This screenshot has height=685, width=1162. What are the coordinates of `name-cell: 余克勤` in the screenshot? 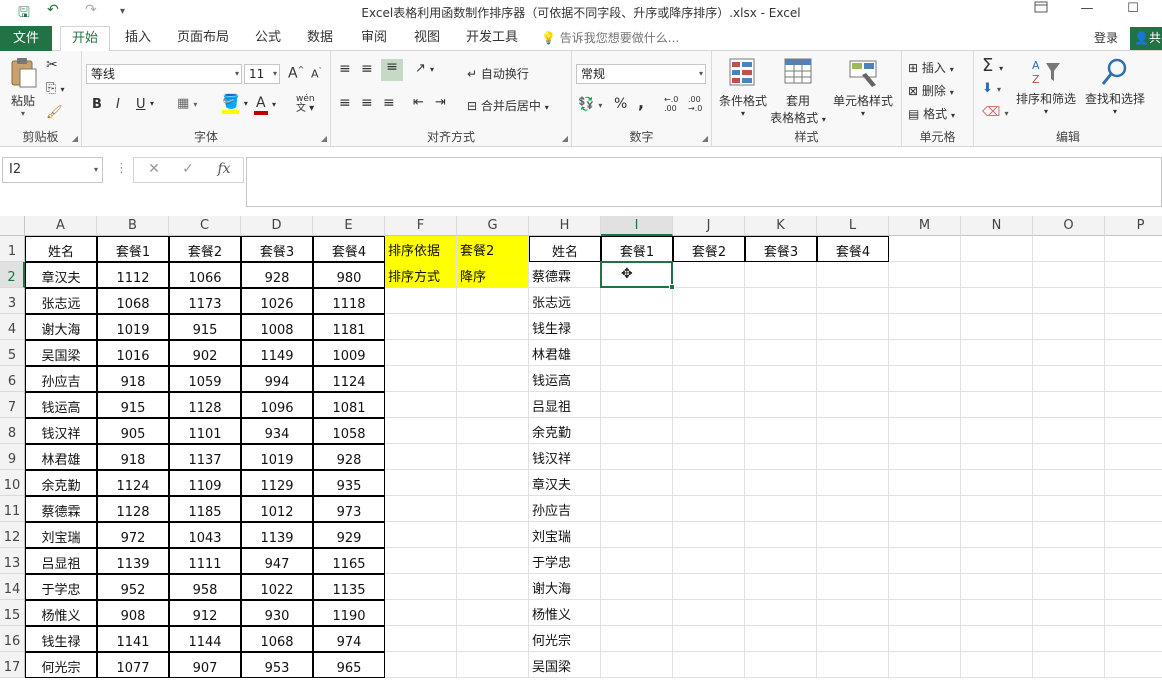 It's located at (61, 483).